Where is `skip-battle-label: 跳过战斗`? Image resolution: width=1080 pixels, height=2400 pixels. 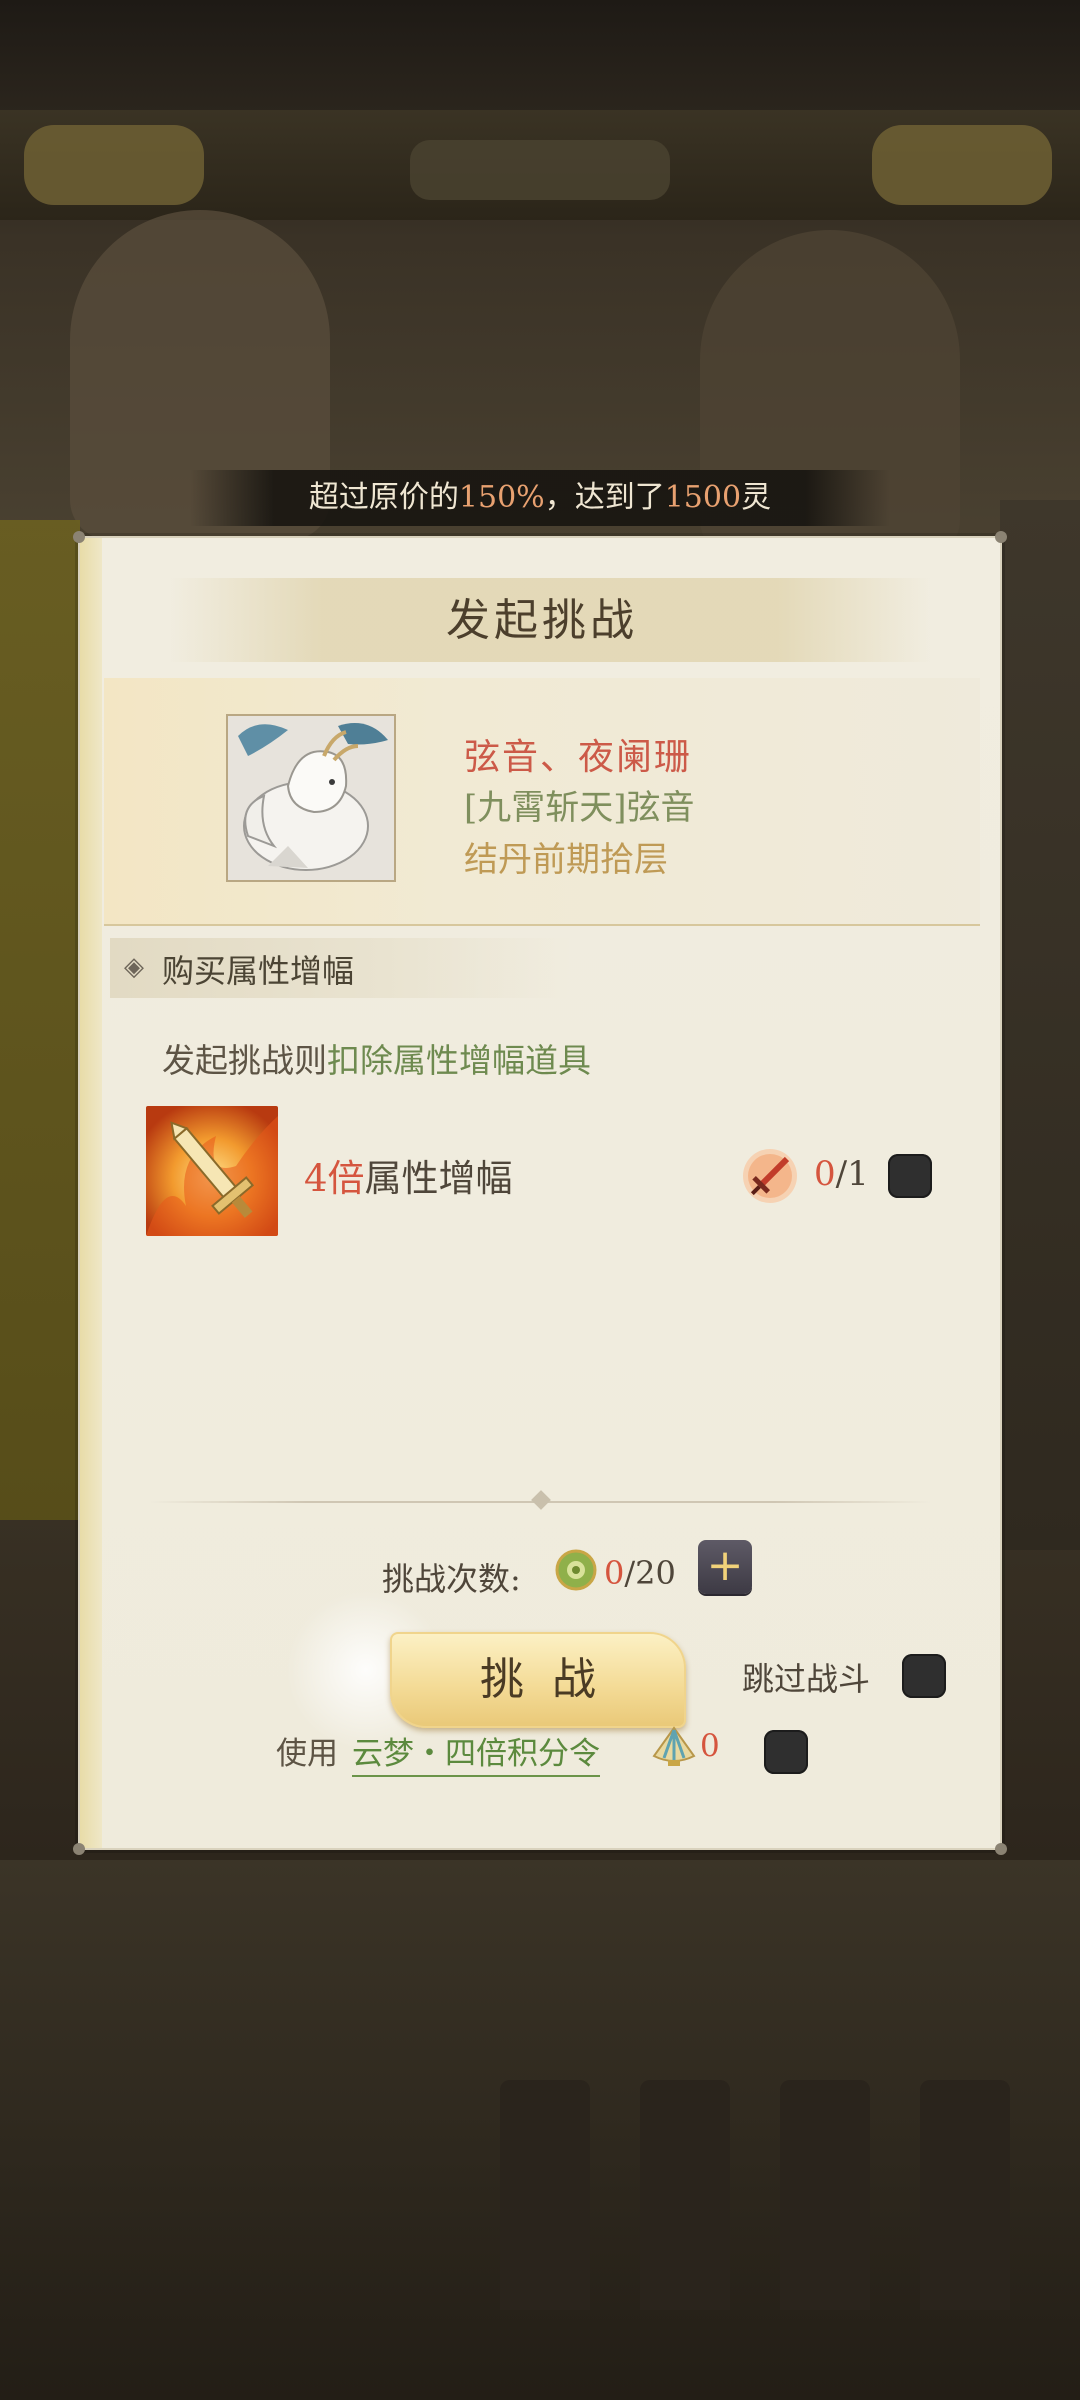 skip-battle-label: 跳过战斗 is located at coordinates (806, 1679).